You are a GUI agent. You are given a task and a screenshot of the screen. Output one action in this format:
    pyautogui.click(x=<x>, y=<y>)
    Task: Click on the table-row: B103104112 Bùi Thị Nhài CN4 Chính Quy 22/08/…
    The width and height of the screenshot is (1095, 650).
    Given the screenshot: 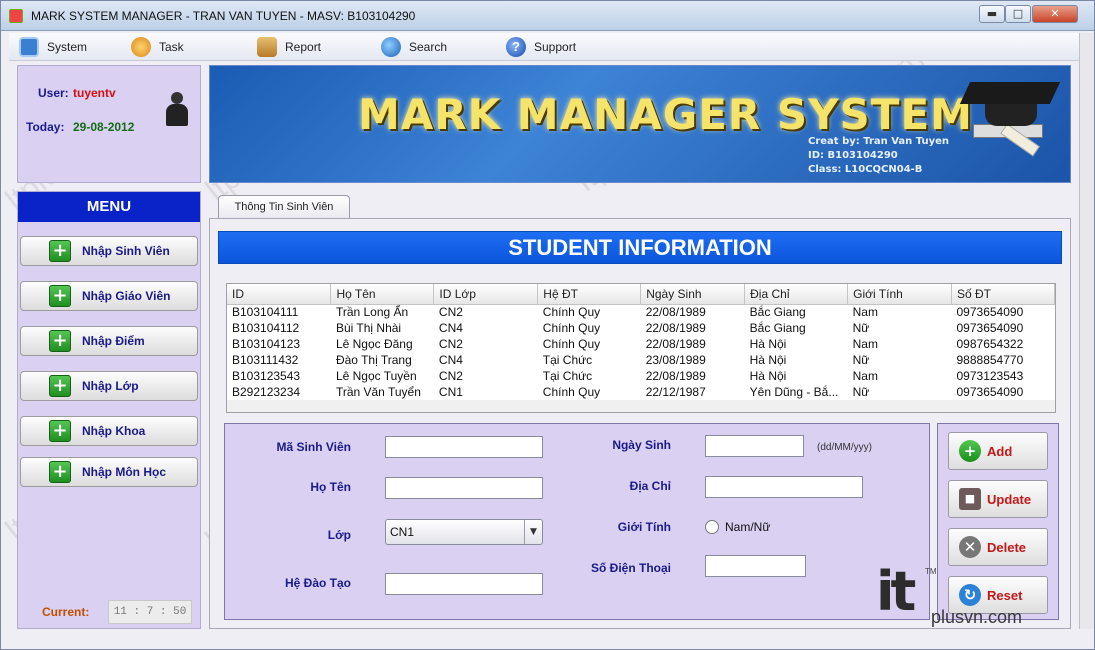 What is the action you would take?
    pyautogui.click(x=641, y=328)
    